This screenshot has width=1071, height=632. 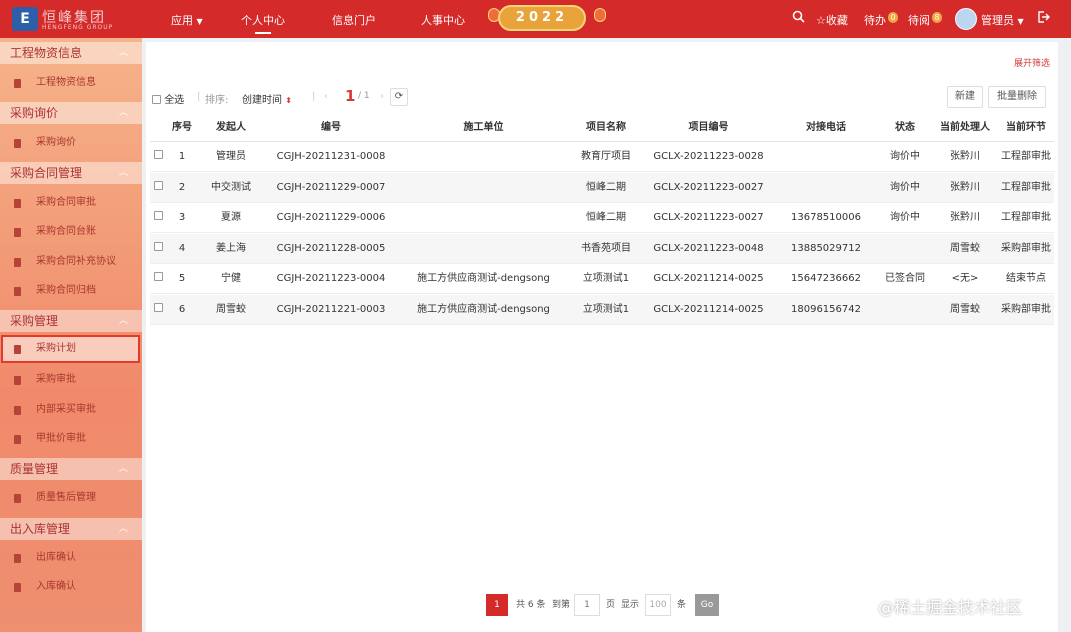 I want to click on column-header-phone: 对接电话, so click(x=826, y=127).